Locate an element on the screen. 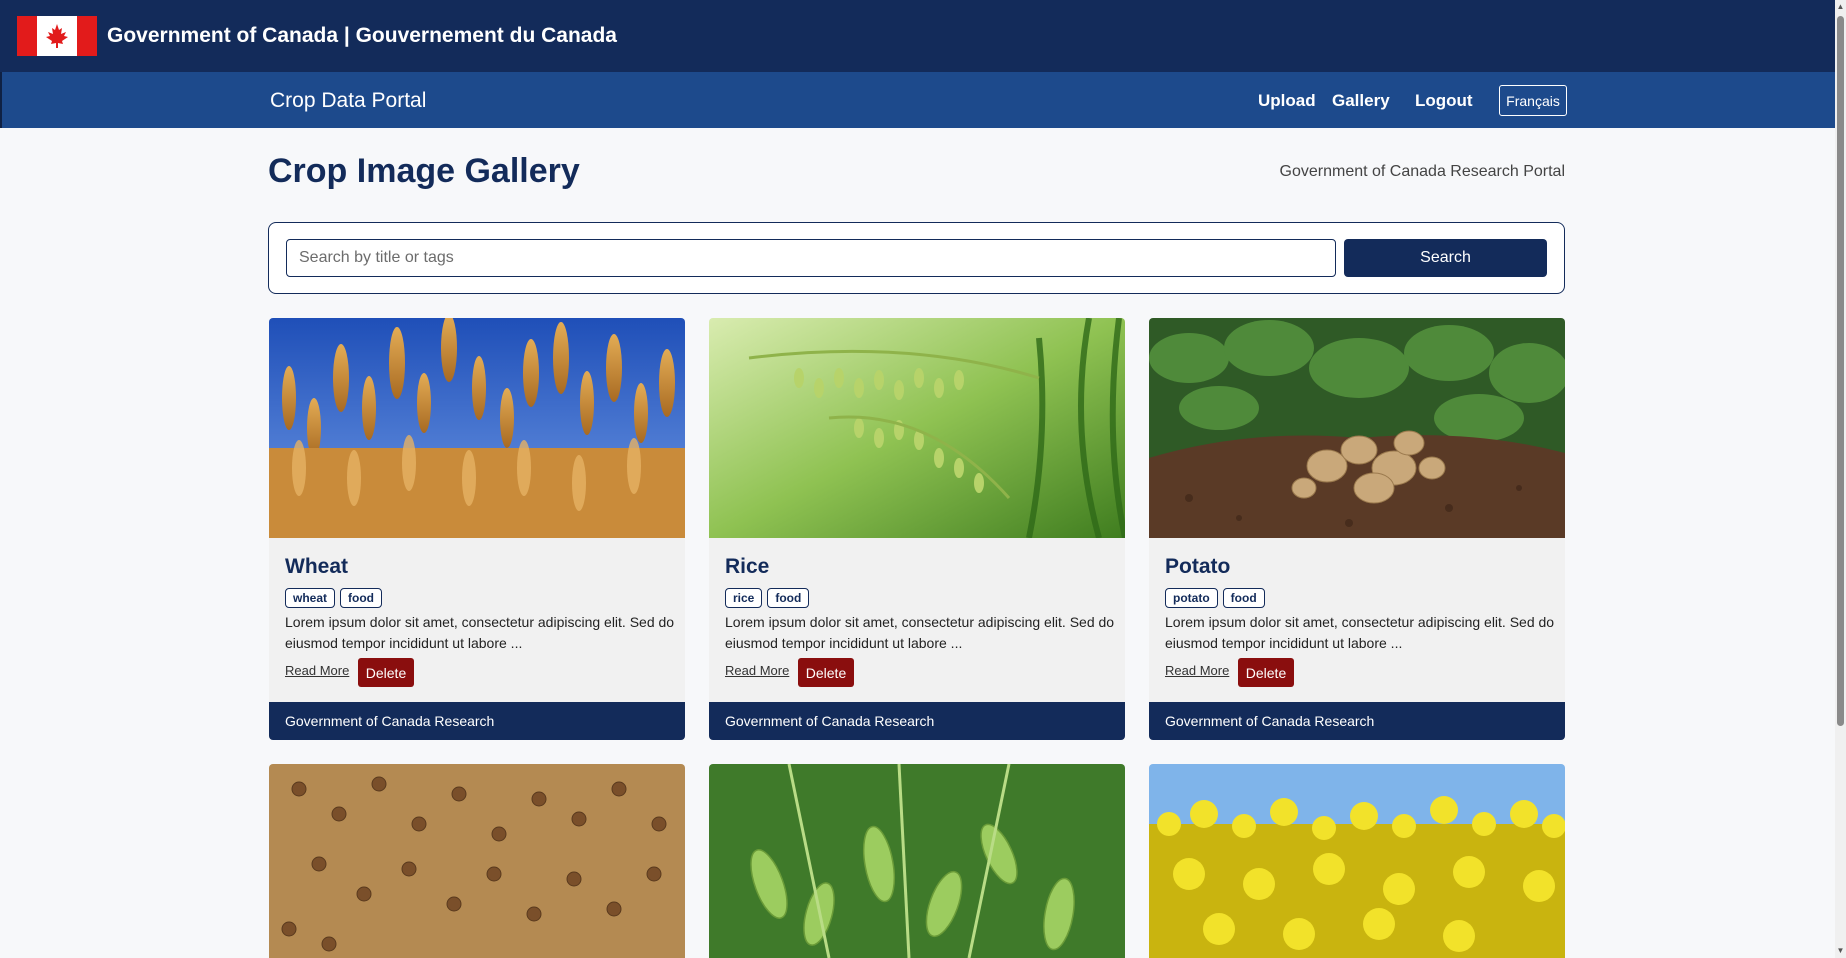  tag: potato is located at coordinates (1191, 598).